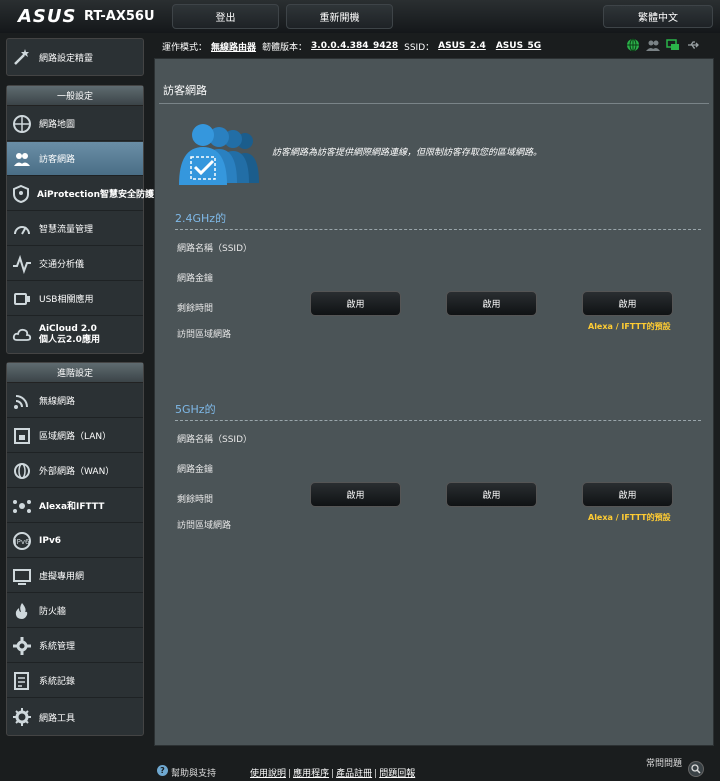  Describe the element at coordinates (268, 774) in the screenshot. I see `manual-link: 使用說明` at that location.